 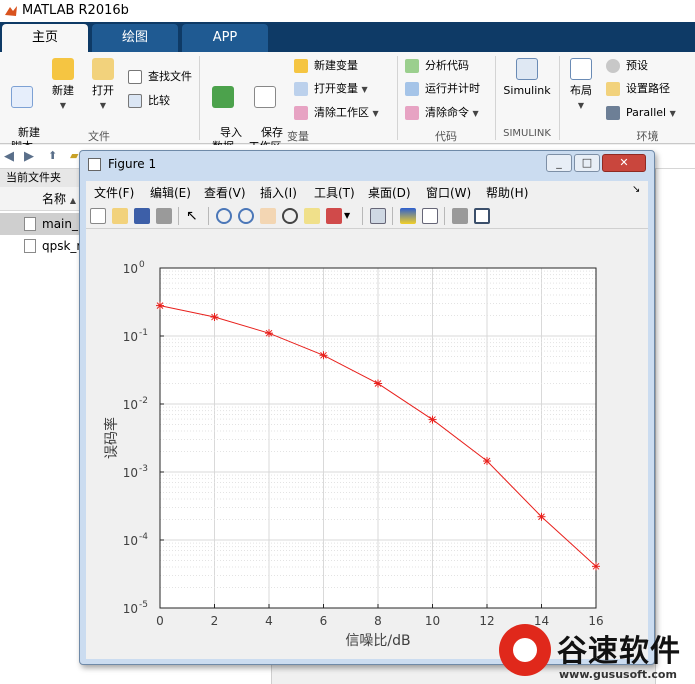 What do you see at coordinates (45, 38) in the screenshot?
I see `tab-home: 主页` at bounding box center [45, 38].